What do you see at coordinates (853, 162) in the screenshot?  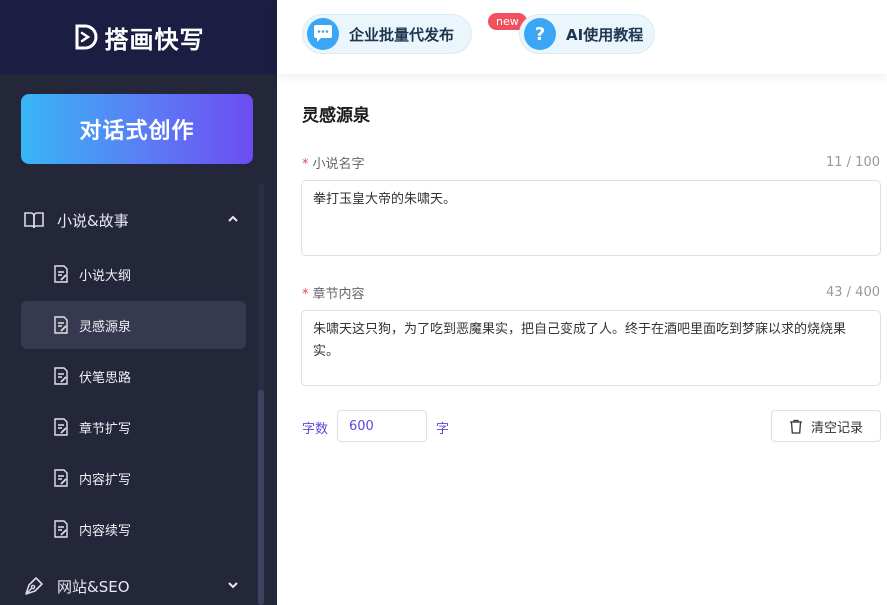 I see `novel-name-counter: 11 / 100` at bounding box center [853, 162].